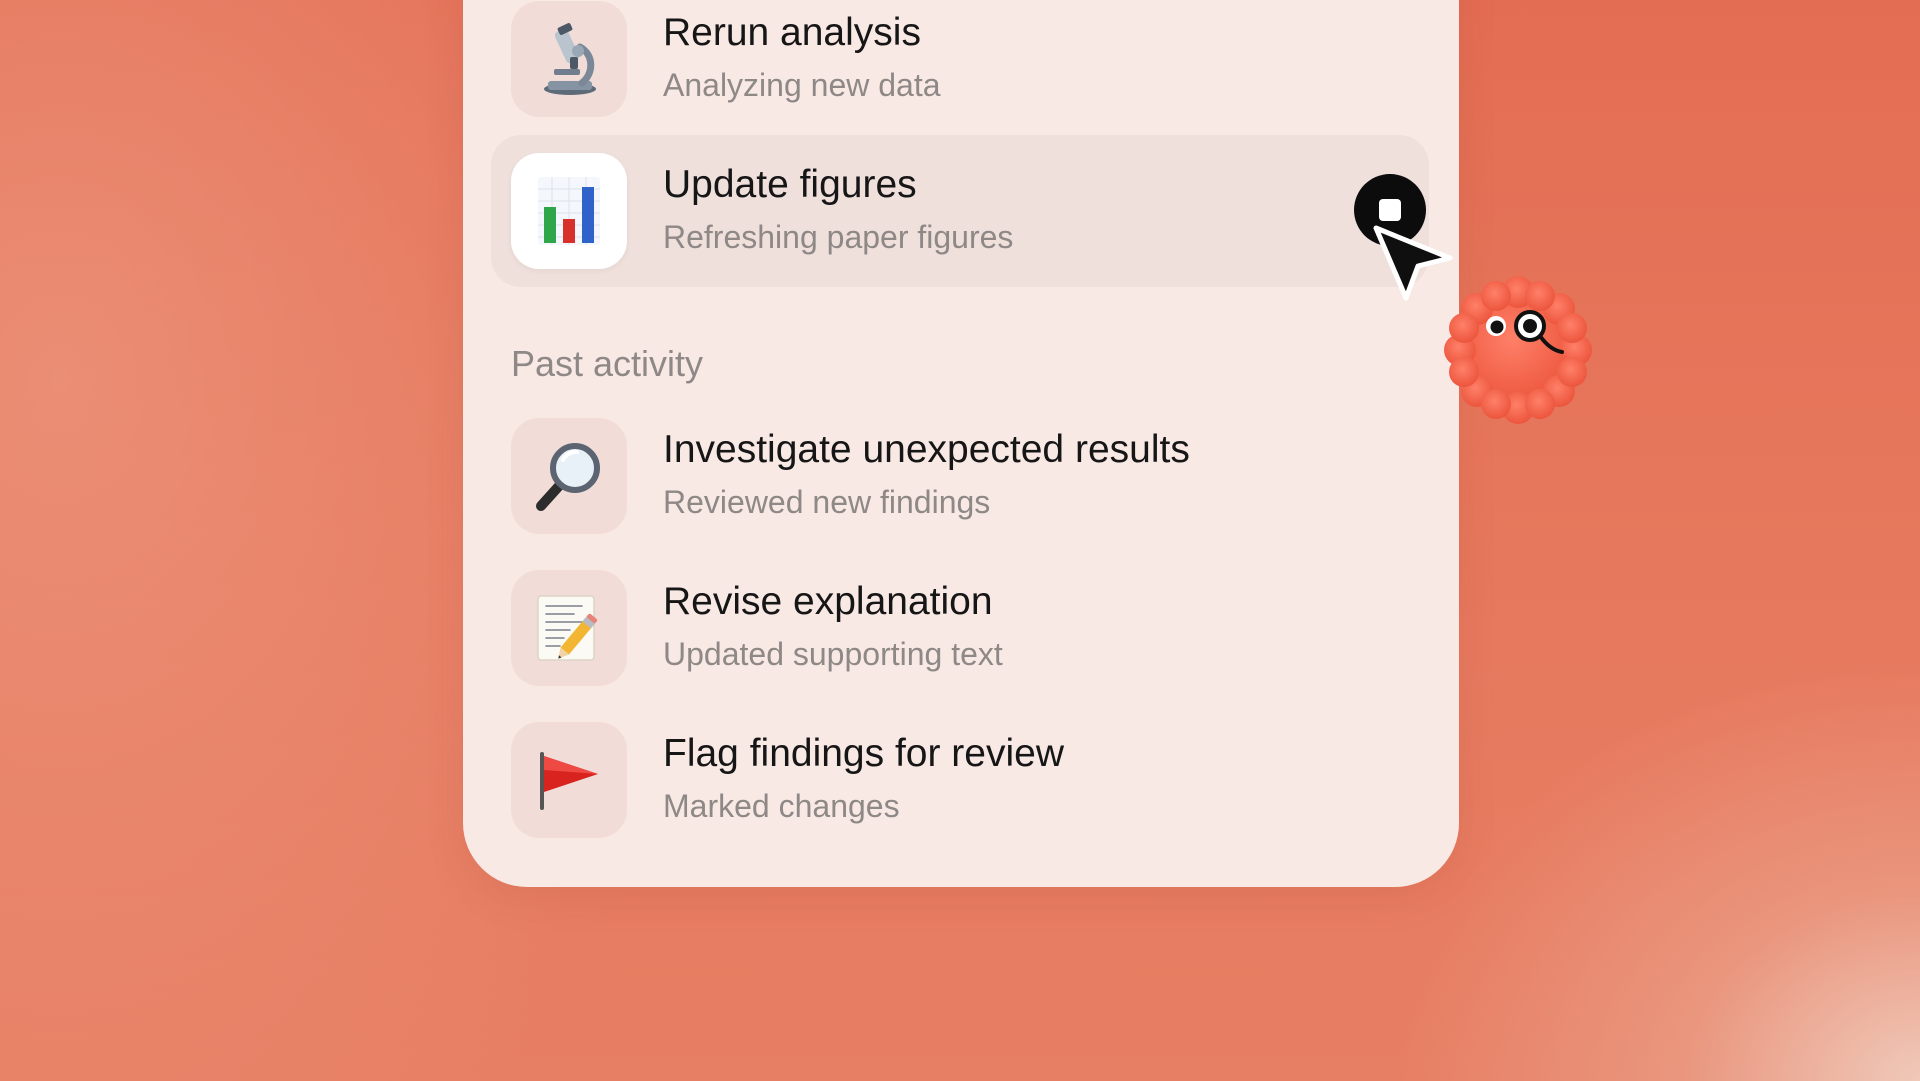  Describe the element at coordinates (790, 184) in the screenshot. I see `task-title: Update figures` at that location.